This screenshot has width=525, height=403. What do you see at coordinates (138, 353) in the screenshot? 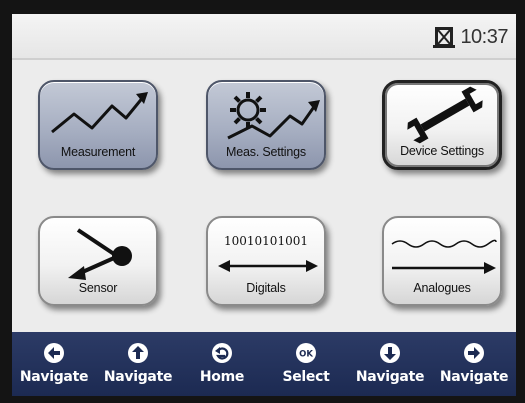
I see `arrow-up-icon` at bounding box center [138, 353].